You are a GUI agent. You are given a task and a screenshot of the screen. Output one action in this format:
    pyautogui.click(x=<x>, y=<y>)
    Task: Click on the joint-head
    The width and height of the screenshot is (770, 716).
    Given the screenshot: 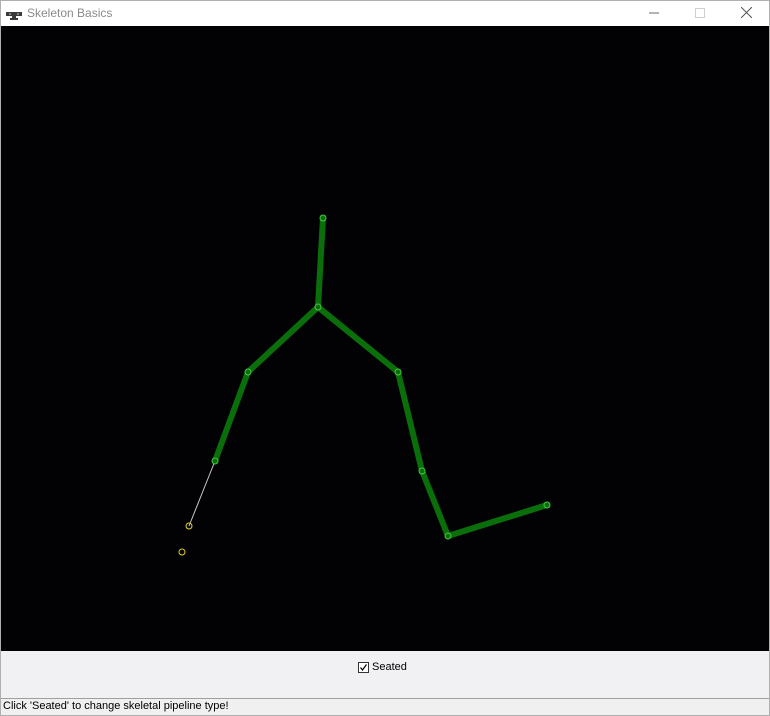 What is the action you would take?
    pyautogui.click(x=323, y=218)
    